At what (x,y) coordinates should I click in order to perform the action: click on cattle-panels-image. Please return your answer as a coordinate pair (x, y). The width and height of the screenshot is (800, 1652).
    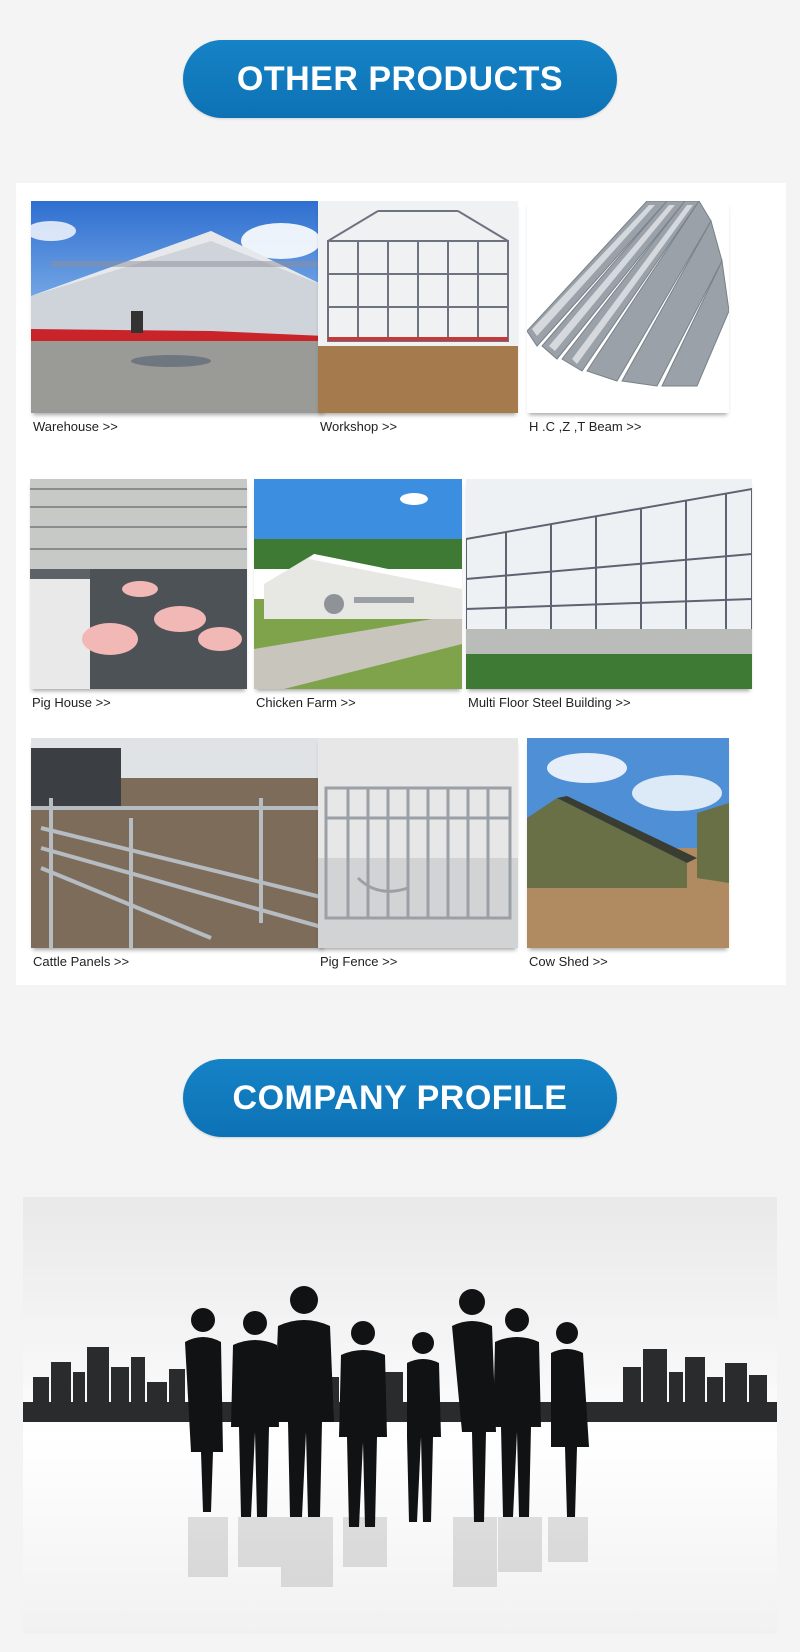
    Looking at the image, I should click on (178, 843).